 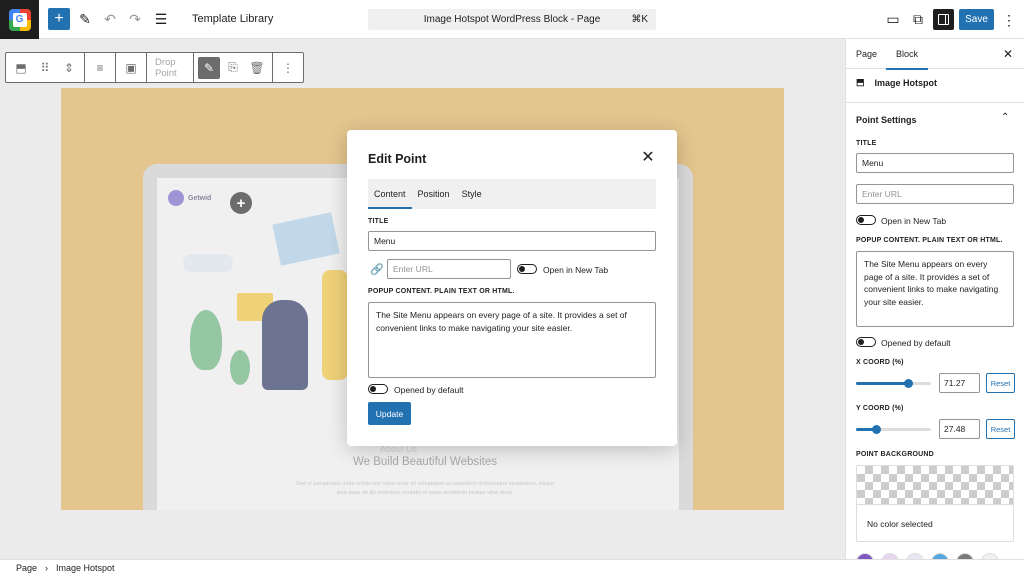 What do you see at coordinates (389, 413) in the screenshot?
I see `update-button: Update` at bounding box center [389, 413].